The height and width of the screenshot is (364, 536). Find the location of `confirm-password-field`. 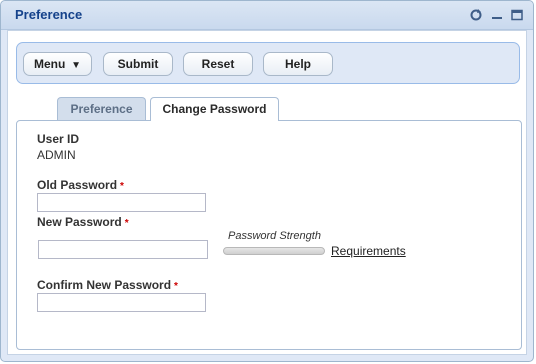

confirm-password-field is located at coordinates (121, 302).